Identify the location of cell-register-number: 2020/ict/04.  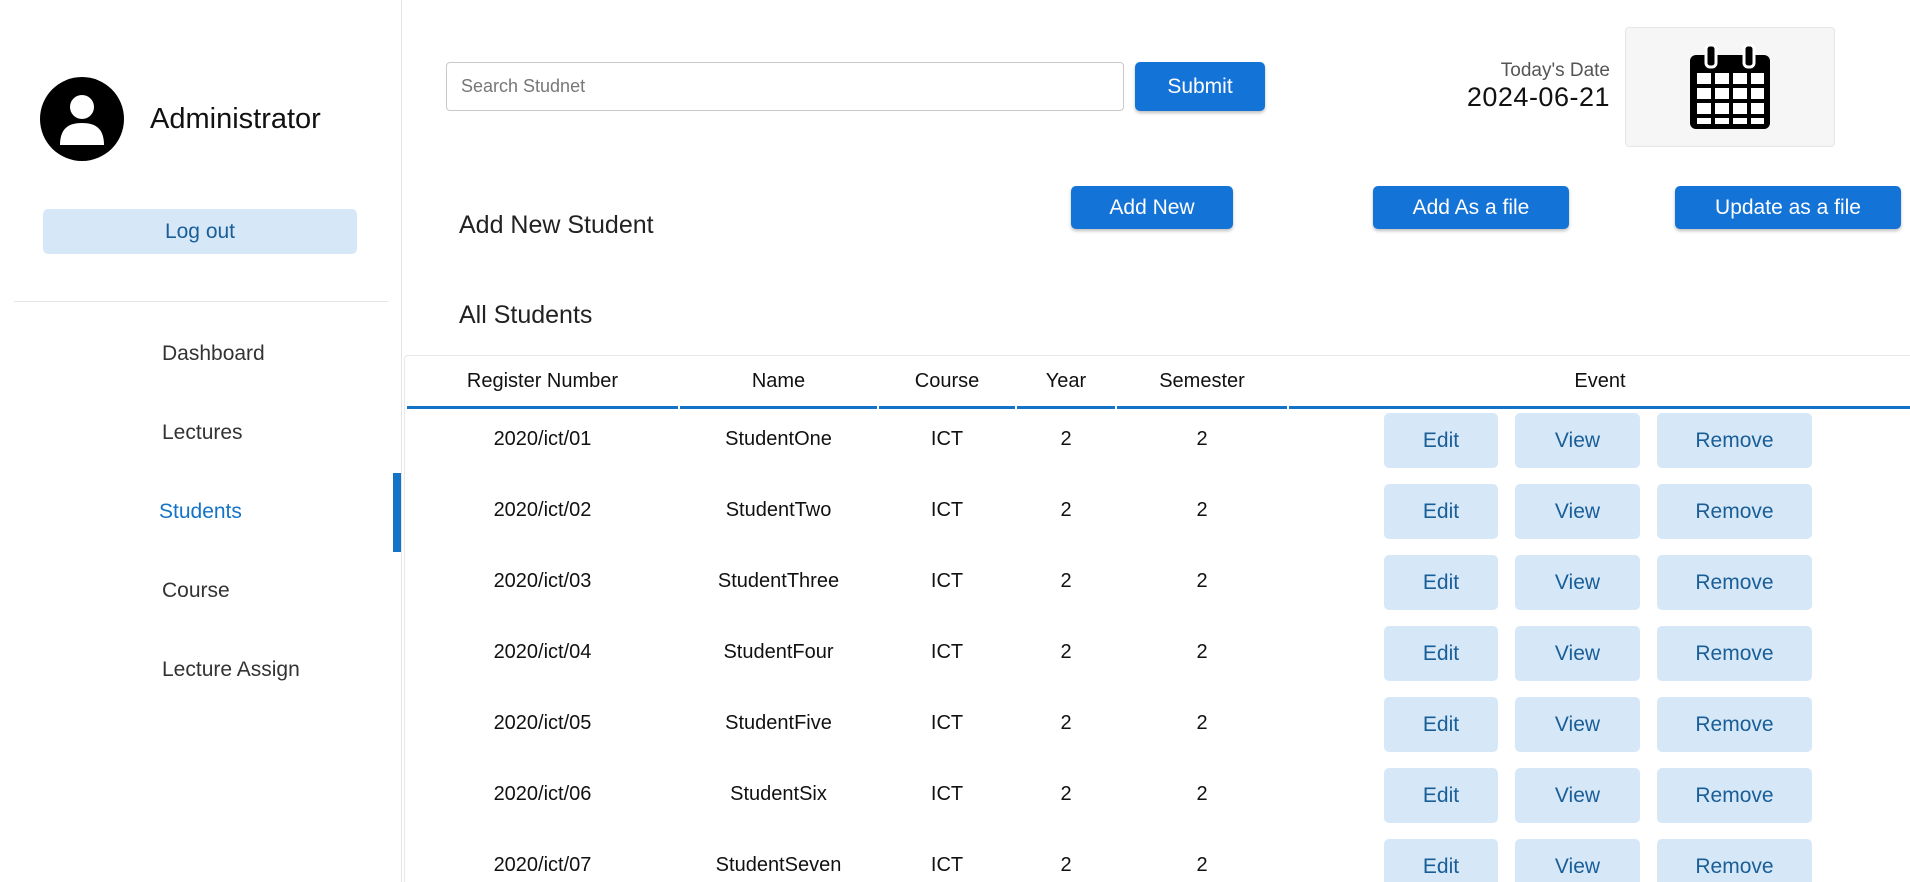
(542, 652).